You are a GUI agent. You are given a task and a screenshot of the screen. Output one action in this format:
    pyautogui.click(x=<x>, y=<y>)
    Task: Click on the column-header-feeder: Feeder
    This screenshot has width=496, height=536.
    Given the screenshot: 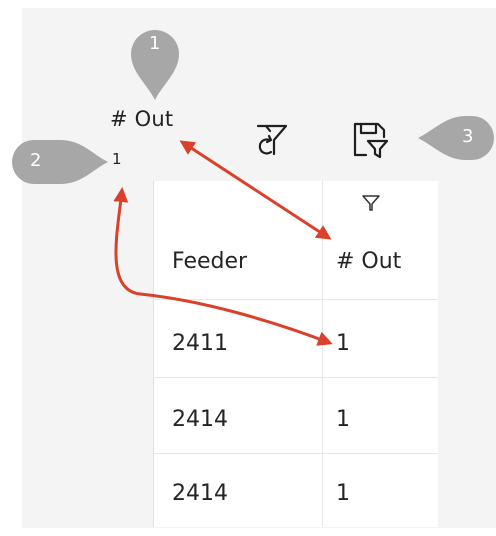 What is the action you would take?
    pyautogui.click(x=209, y=261)
    